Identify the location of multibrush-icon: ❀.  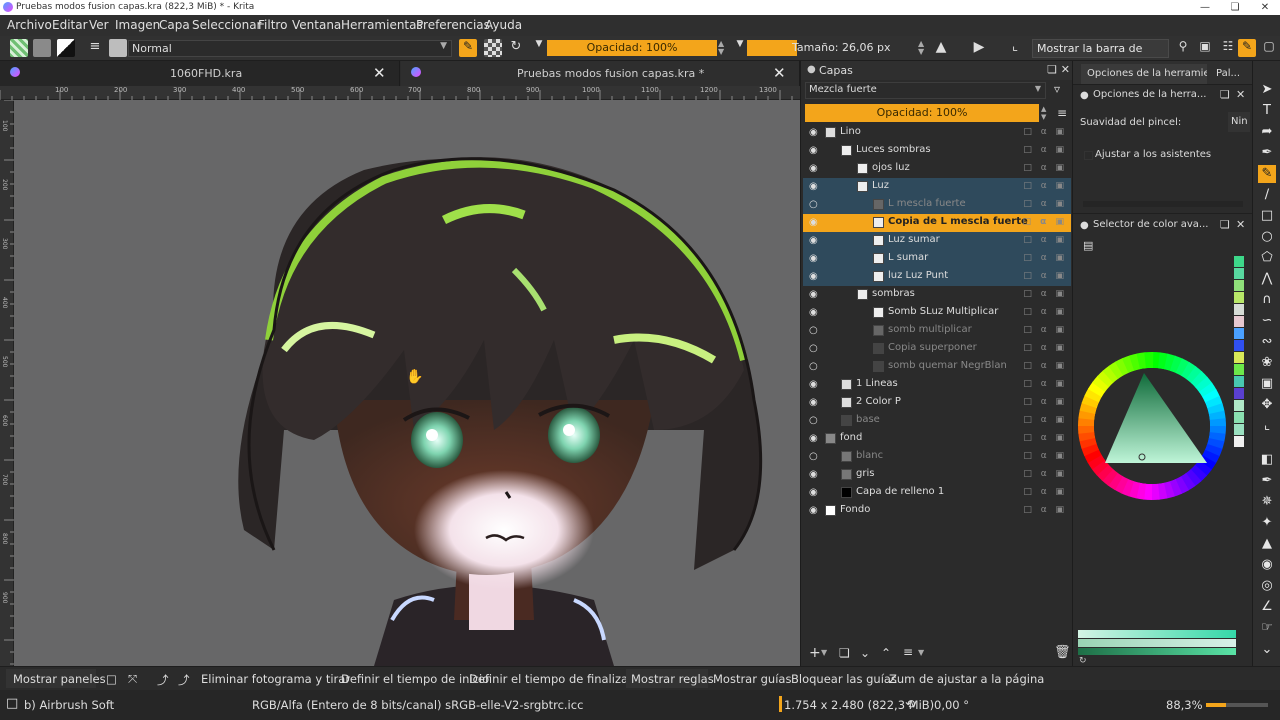
(1267, 363).